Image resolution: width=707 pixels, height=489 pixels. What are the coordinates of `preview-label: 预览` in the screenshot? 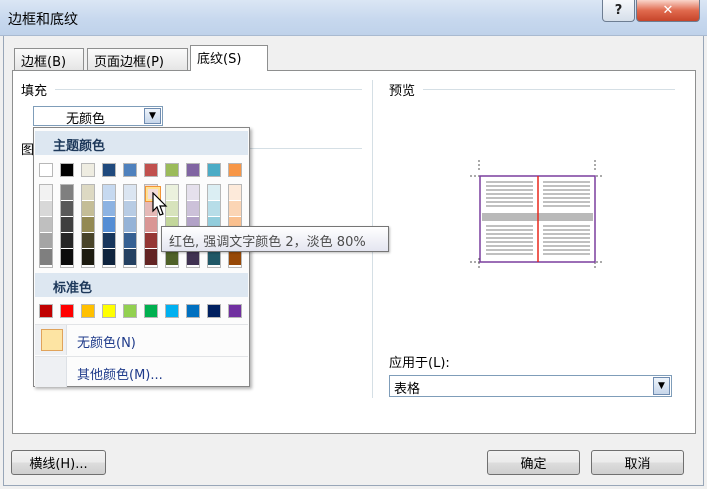 It's located at (402, 91).